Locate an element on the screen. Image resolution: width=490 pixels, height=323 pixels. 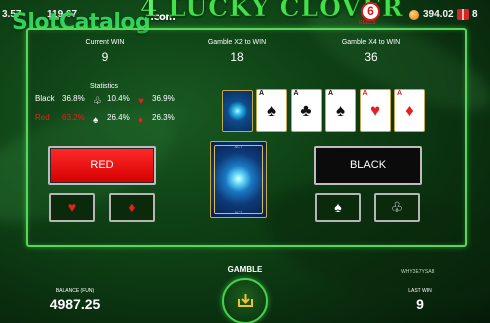
spades-button: ♠ is located at coordinates (338, 207).